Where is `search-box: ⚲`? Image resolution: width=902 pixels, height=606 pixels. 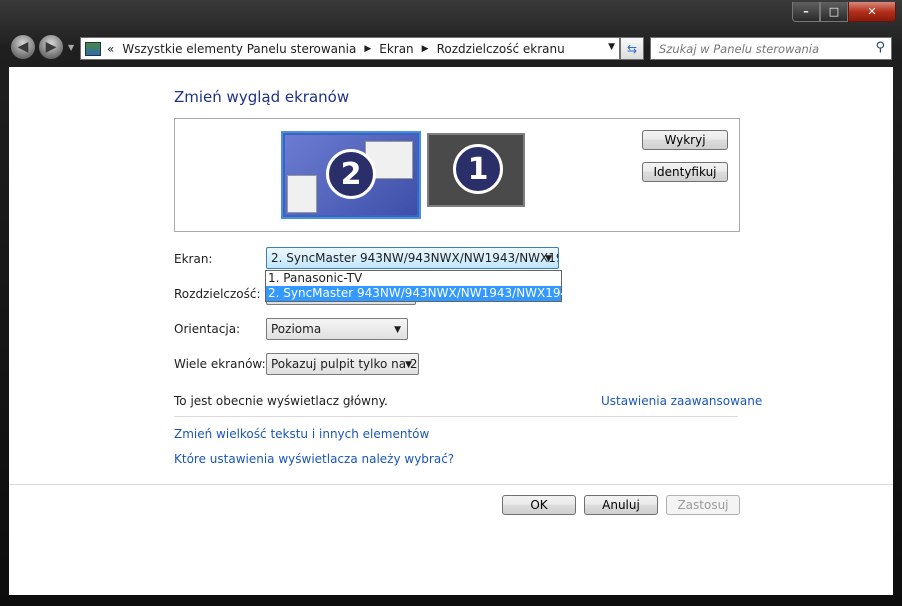 search-box: ⚲ is located at coordinates (771, 48).